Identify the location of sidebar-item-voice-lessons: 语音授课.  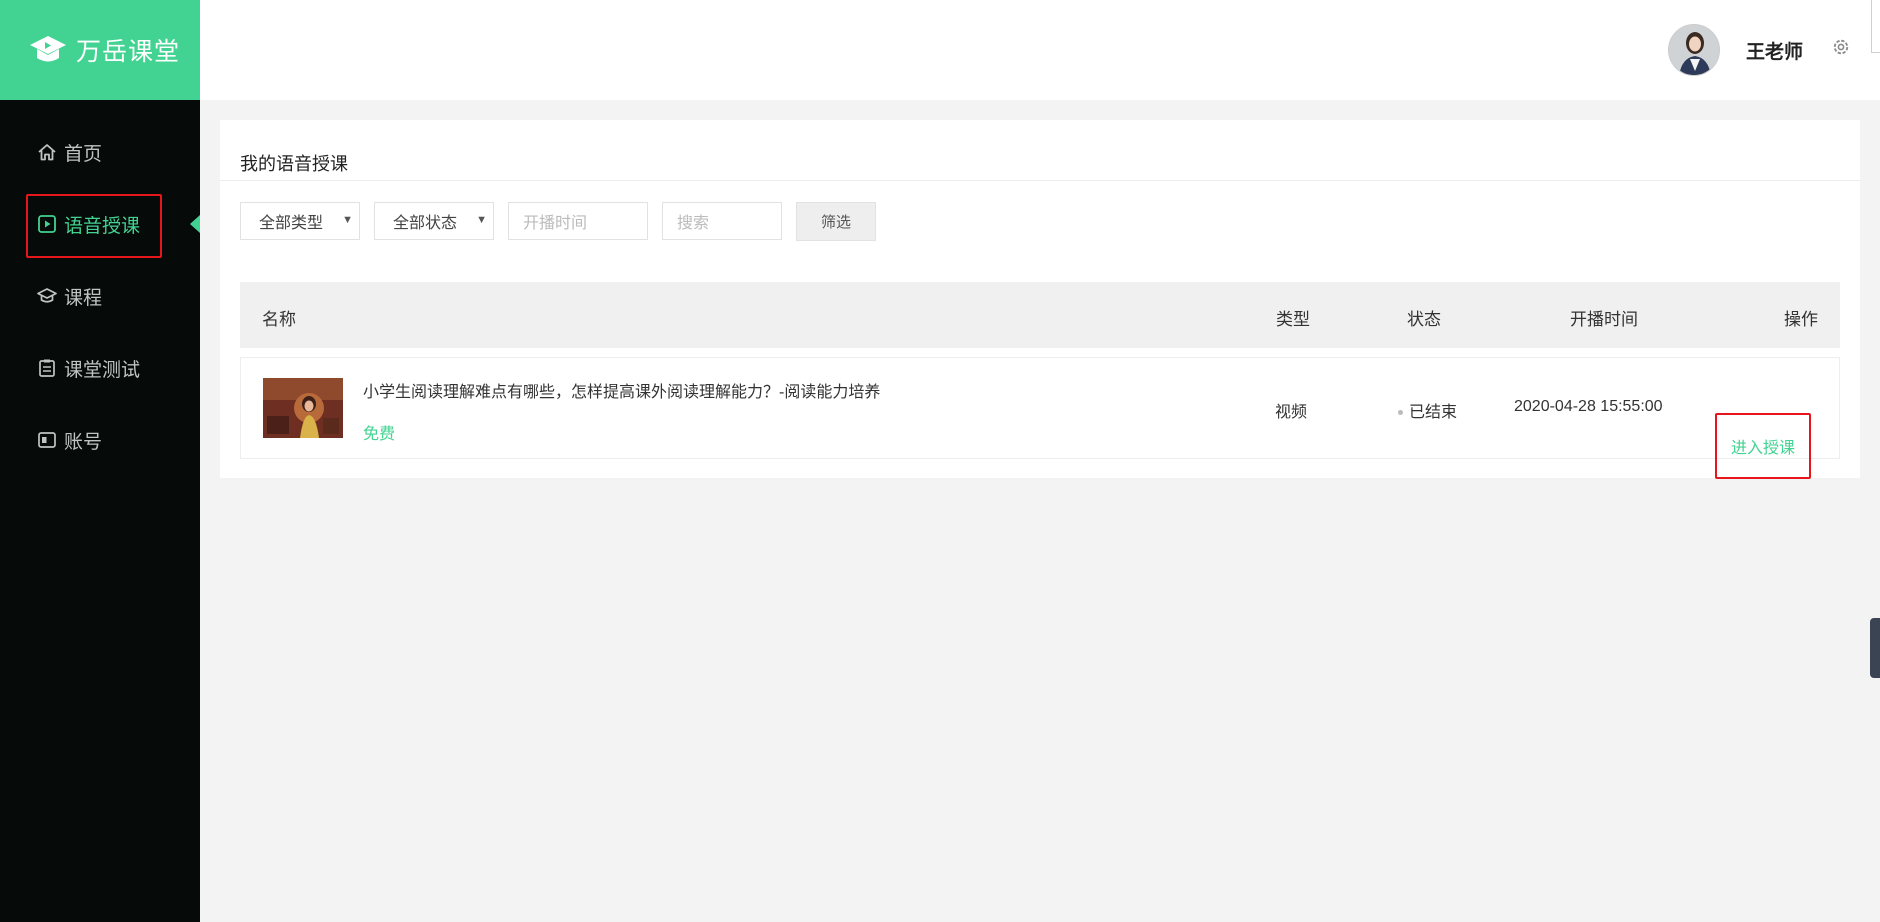
(100, 224).